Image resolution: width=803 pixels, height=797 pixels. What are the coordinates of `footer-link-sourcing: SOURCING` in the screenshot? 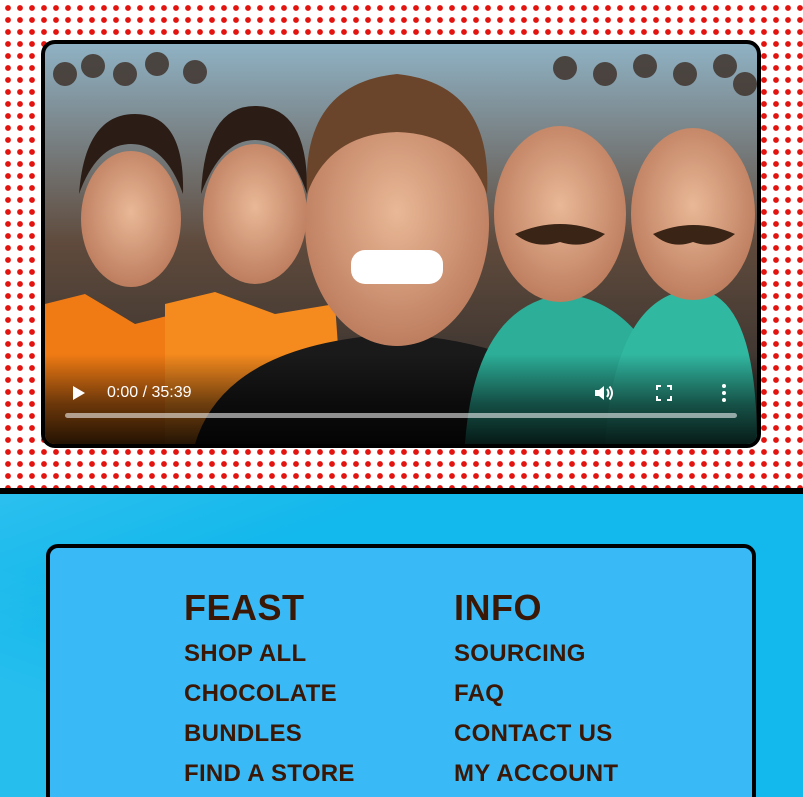 It's located at (536, 654).